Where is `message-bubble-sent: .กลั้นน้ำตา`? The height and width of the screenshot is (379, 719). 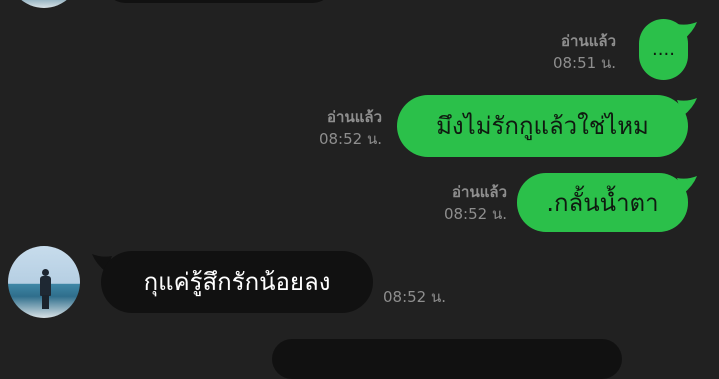
message-bubble-sent: .กลั้นน้ำตา is located at coordinates (602, 202).